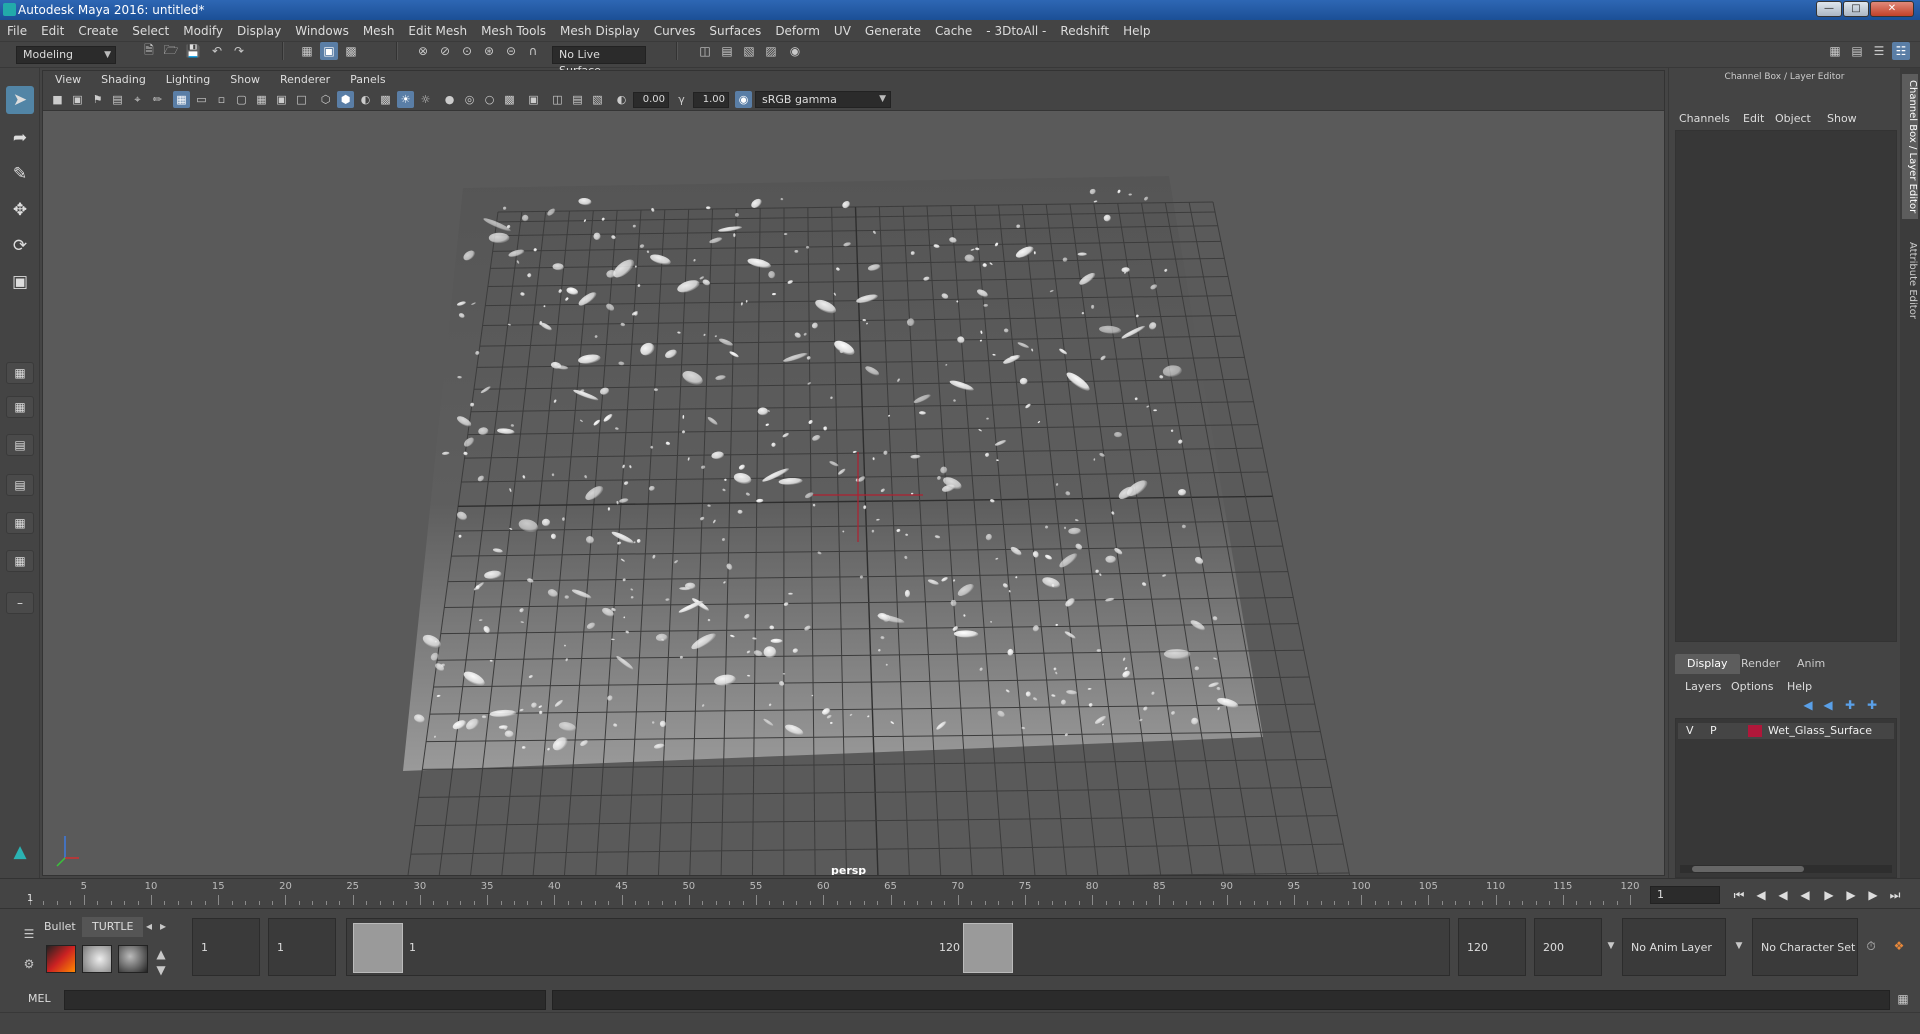 Image resolution: width=1920 pixels, height=1034 pixels. Describe the element at coordinates (149, 51) in the screenshot. I see `new-scene-icon: 🗎` at that location.